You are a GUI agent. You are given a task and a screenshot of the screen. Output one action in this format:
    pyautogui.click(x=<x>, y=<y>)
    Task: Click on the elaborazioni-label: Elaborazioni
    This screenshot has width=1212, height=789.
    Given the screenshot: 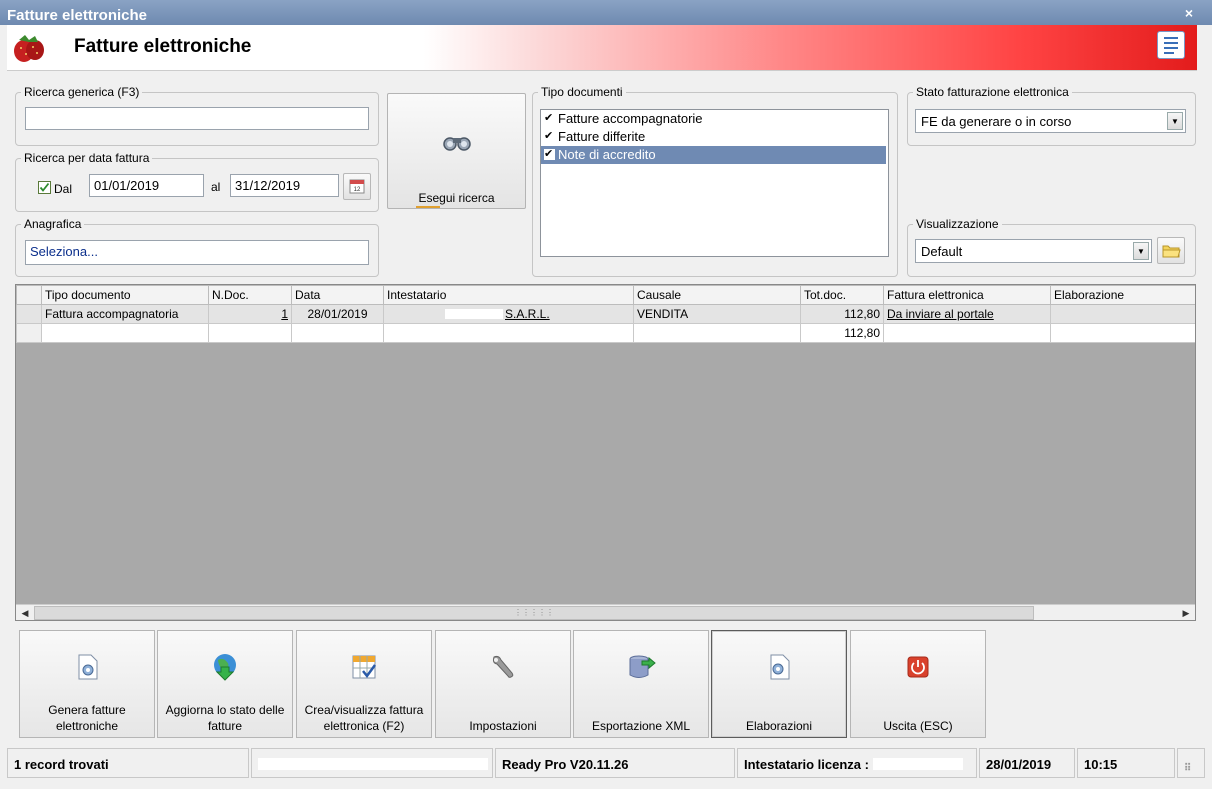 What is the action you would take?
    pyautogui.click(x=779, y=726)
    